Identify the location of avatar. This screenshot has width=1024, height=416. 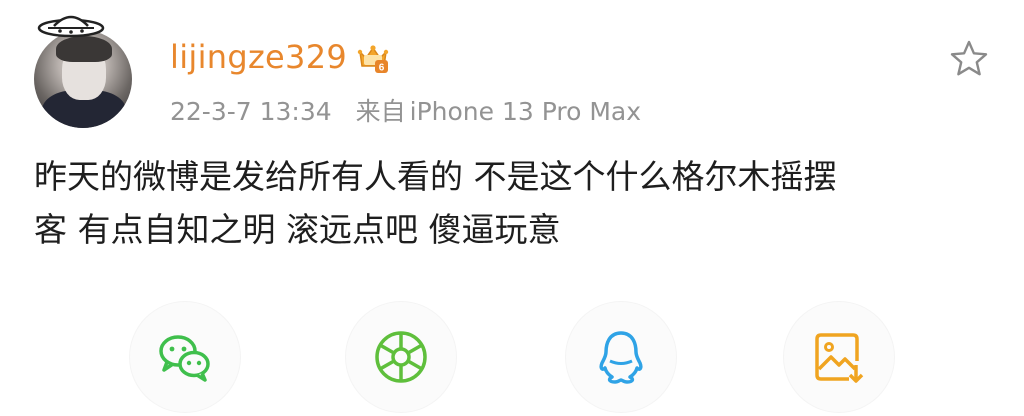
(84, 68).